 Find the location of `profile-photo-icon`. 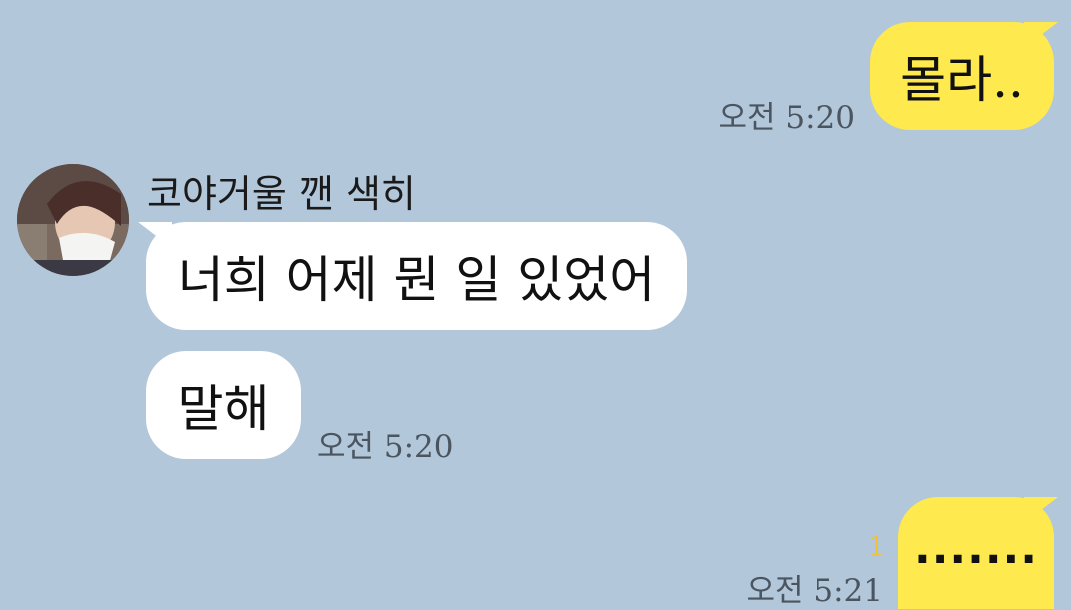

profile-photo-icon is located at coordinates (73, 220).